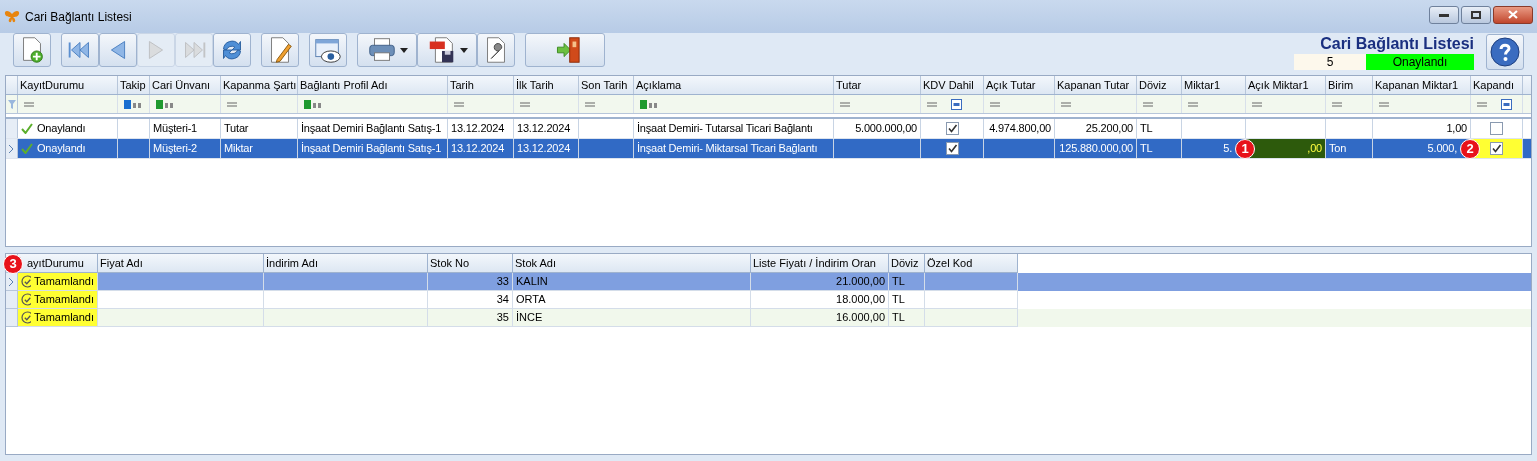 This screenshot has width=1537, height=461. What do you see at coordinates (1444, 14) in the screenshot?
I see `minimize-button` at bounding box center [1444, 14].